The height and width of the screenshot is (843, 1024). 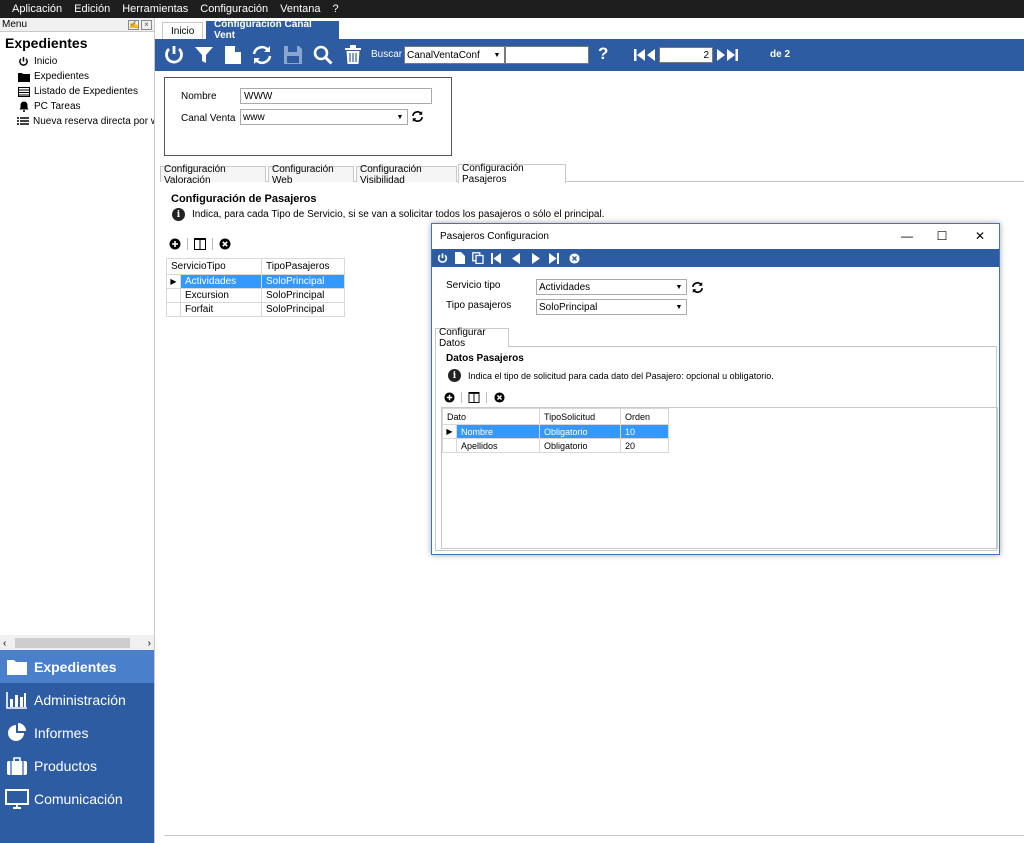 What do you see at coordinates (204, 55) in the screenshot?
I see `filter-icon` at bounding box center [204, 55].